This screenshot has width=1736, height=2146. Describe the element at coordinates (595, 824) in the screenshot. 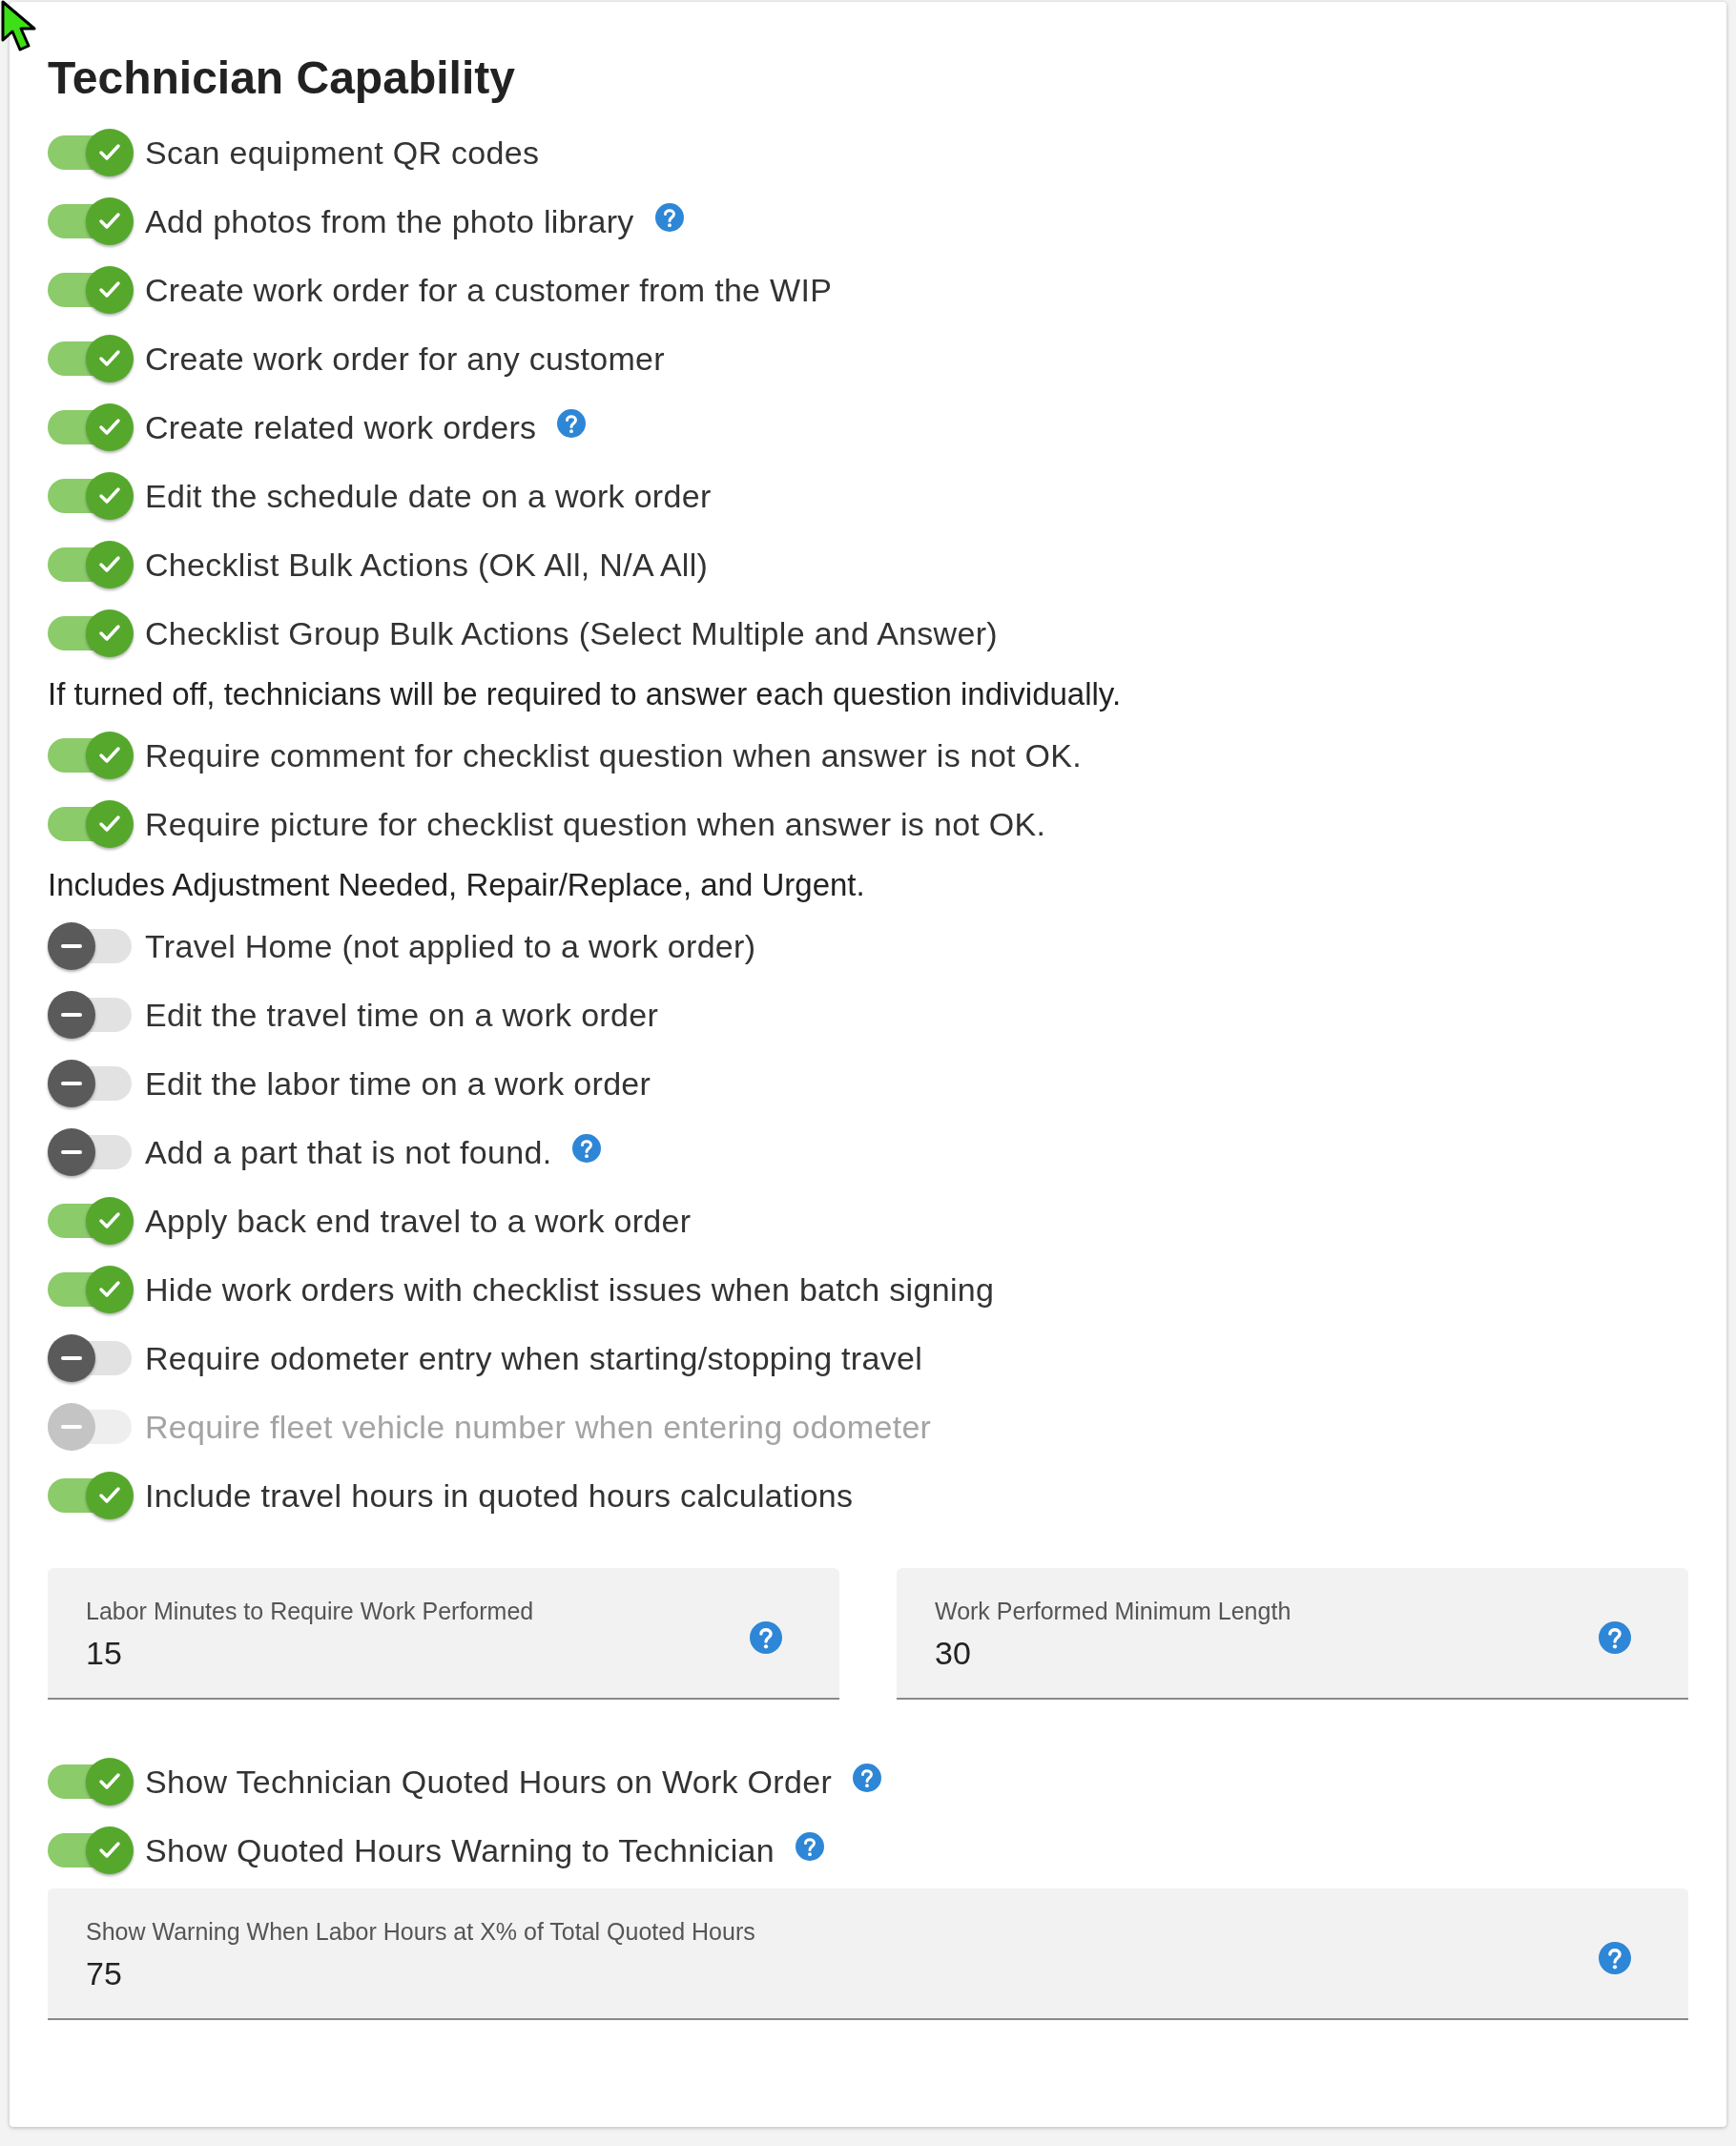

I see `toggle-label: Require picture for checklist question when answer is not OK.` at that location.